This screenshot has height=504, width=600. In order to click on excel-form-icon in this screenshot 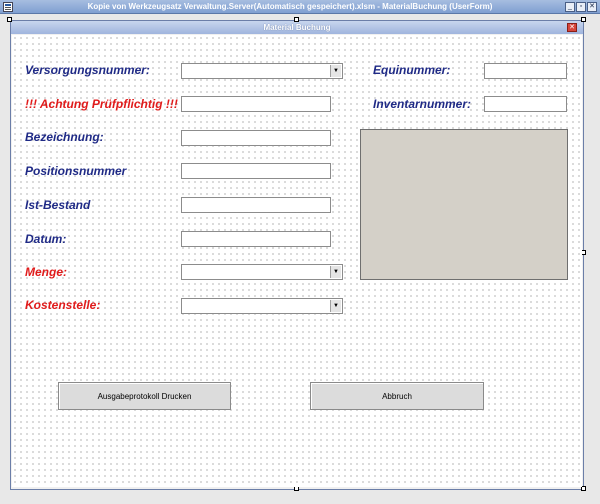, I will do `click(8, 7)`.